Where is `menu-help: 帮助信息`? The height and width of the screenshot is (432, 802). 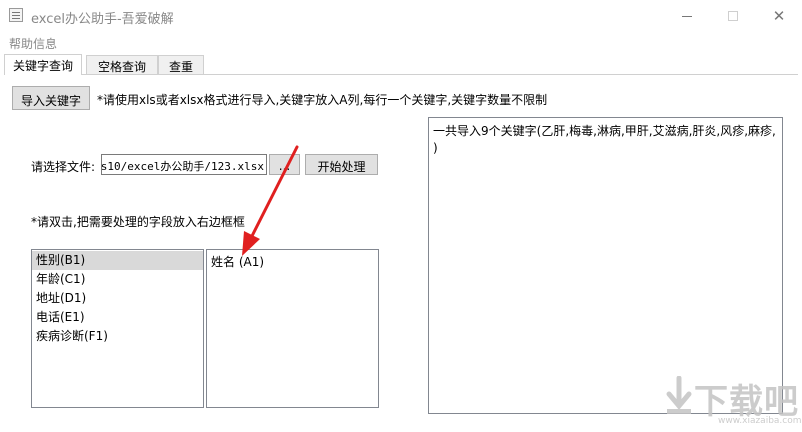
menu-help: 帮助信息 is located at coordinates (33, 43).